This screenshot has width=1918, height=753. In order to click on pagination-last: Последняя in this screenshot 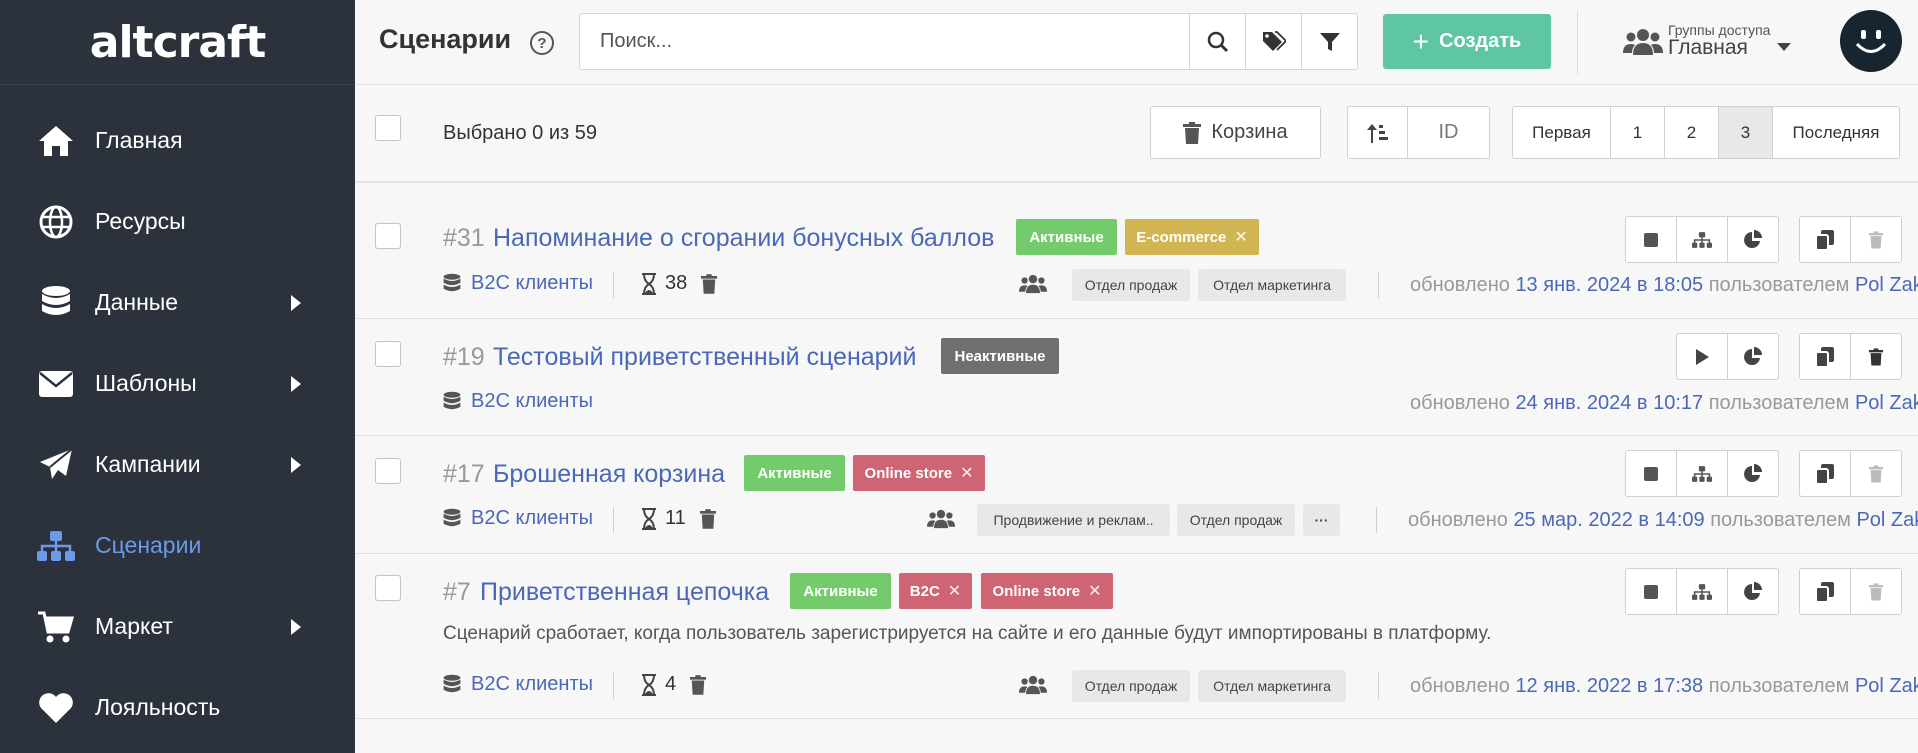, I will do `click(1836, 132)`.